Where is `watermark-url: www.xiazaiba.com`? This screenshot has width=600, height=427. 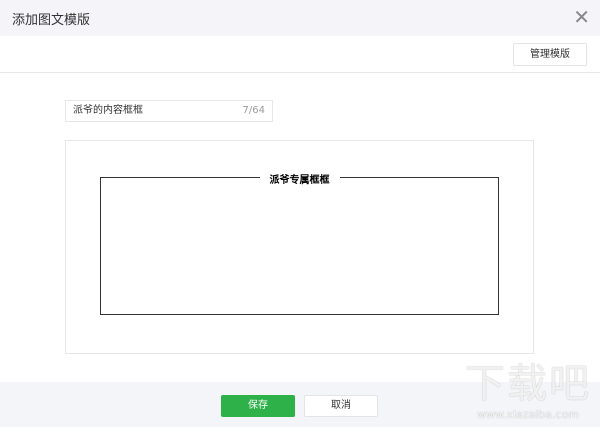
watermark-url: www.xiazaiba.com is located at coordinates (528, 414).